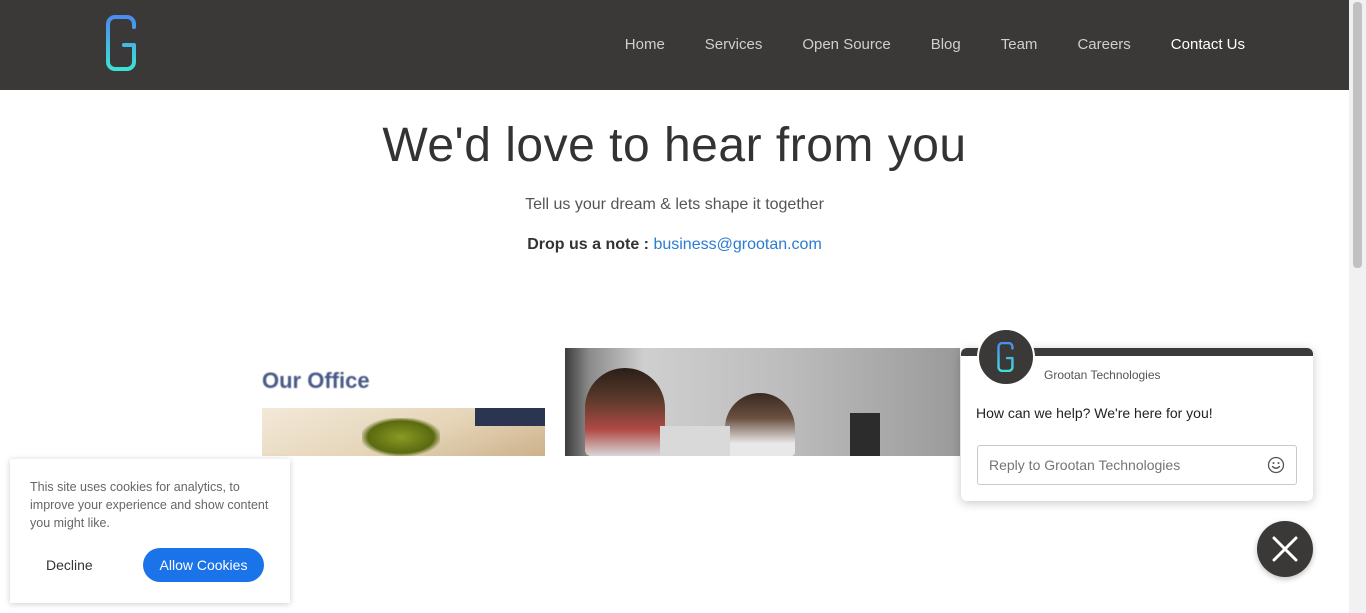  I want to click on scrollbar-thumb, so click(1357, 135).